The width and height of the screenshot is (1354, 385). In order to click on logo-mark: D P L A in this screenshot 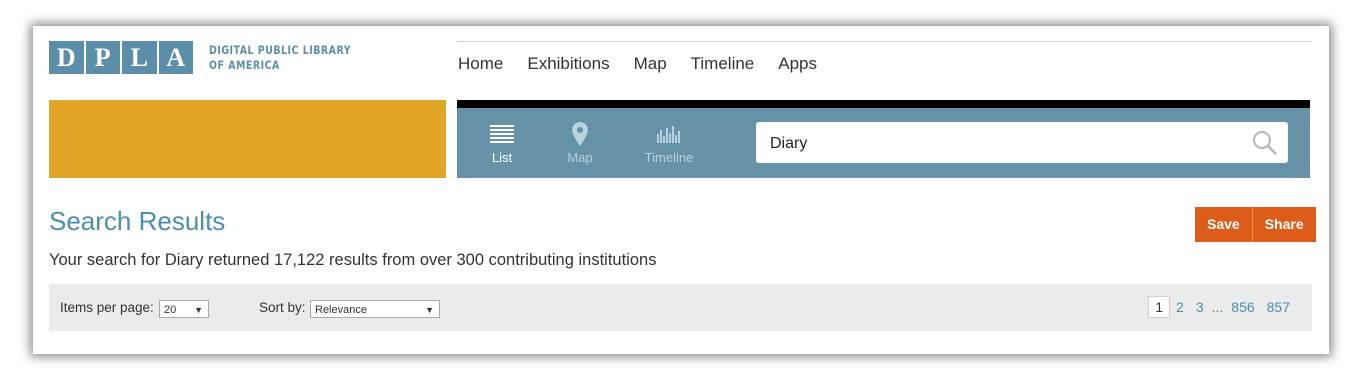, I will do `click(121, 57)`.